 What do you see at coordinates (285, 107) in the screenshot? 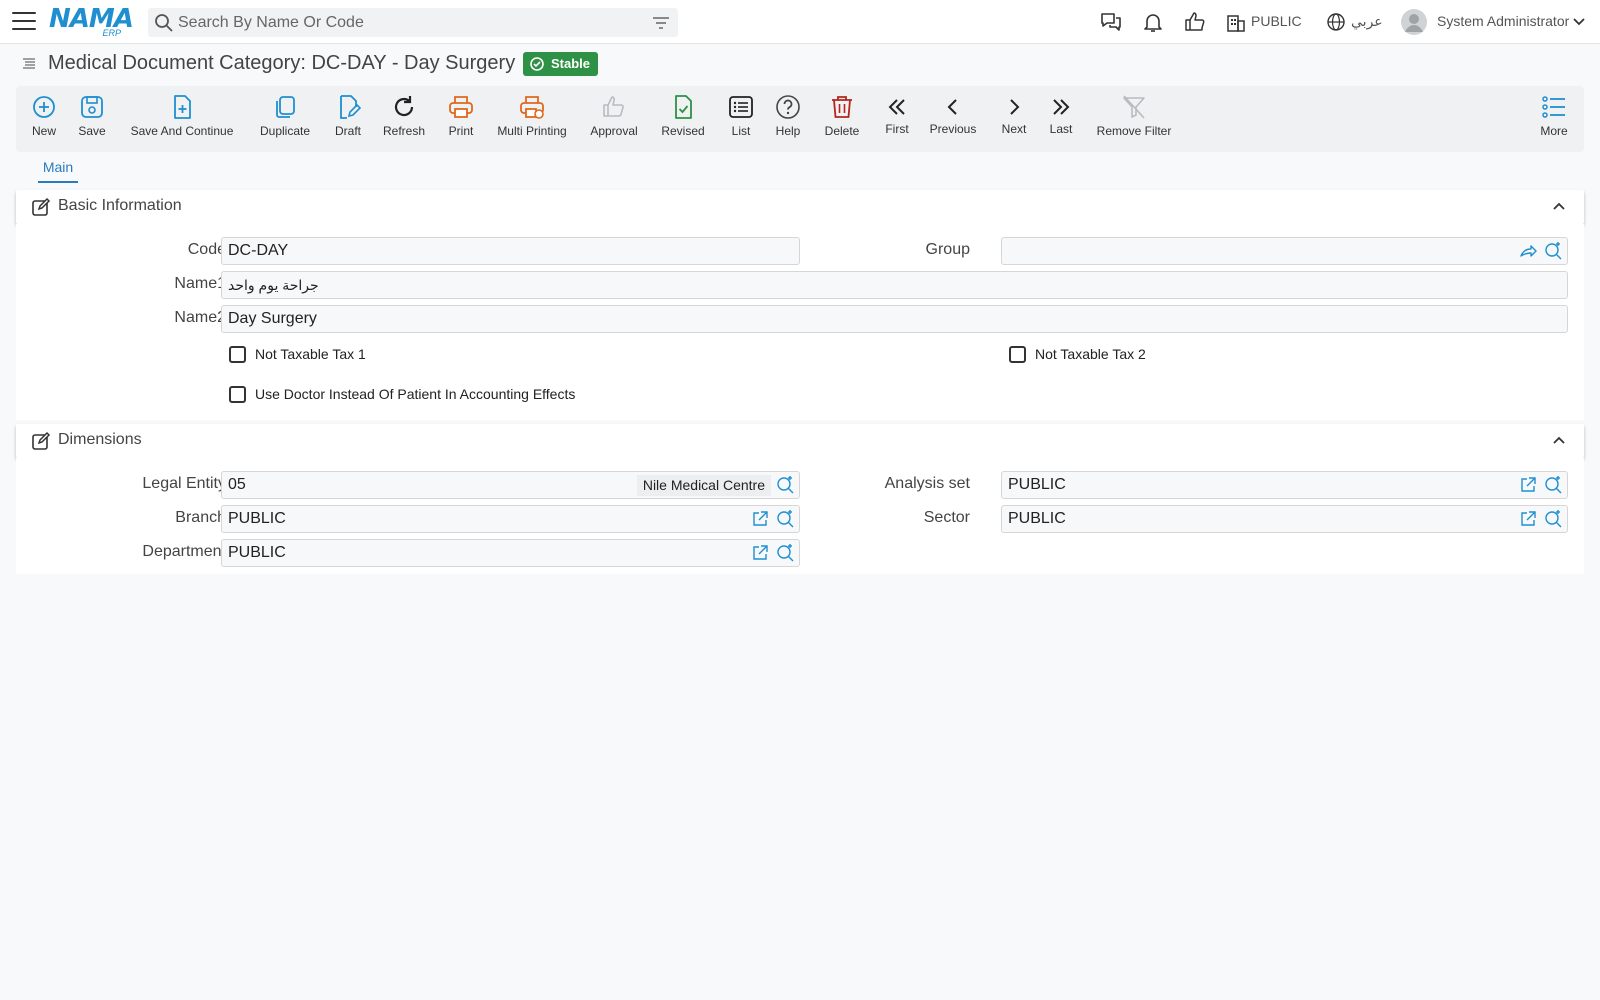
I see `copy-icon` at bounding box center [285, 107].